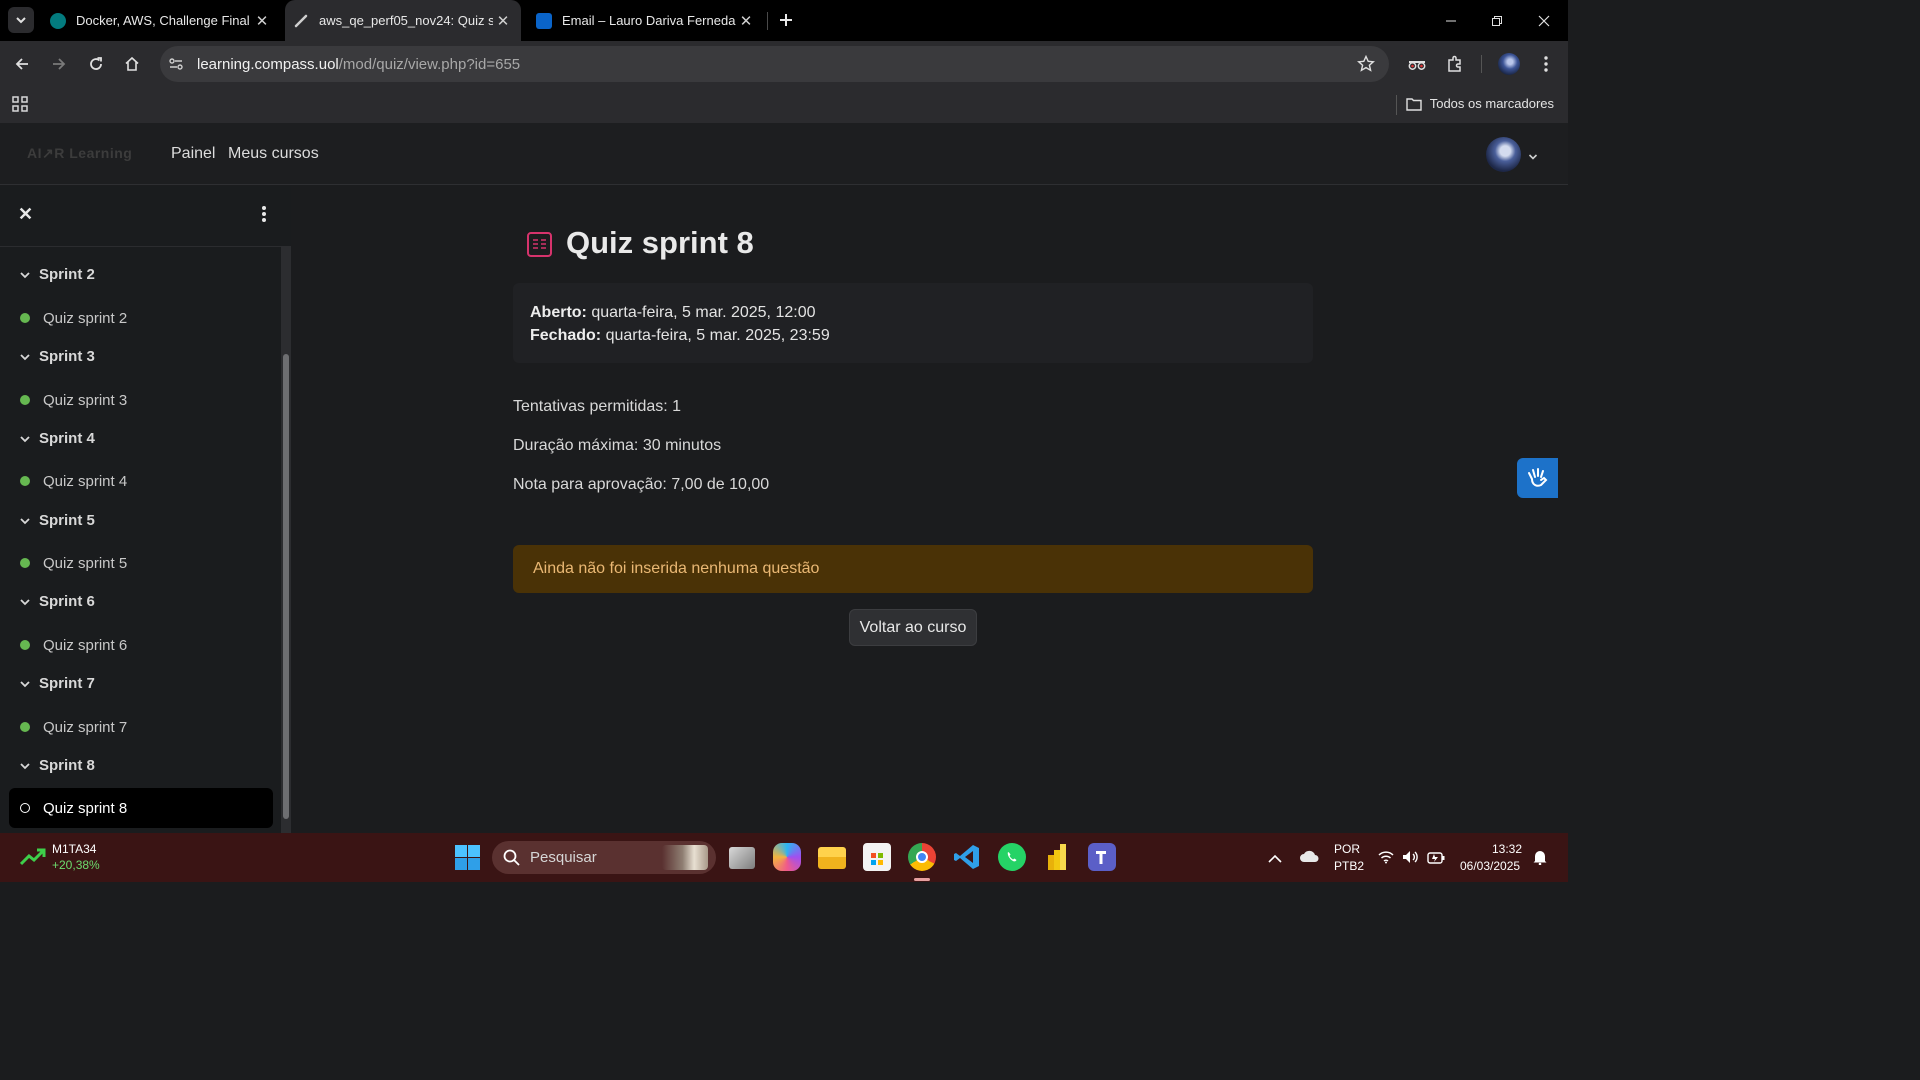 Image resolution: width=1920 pixels, height=1080 pixels. What do you see at coordinates (913, 627) in the screenshot?
I see `back-to-course-button: Voltar ao curso` at bounding box center [913, 627].